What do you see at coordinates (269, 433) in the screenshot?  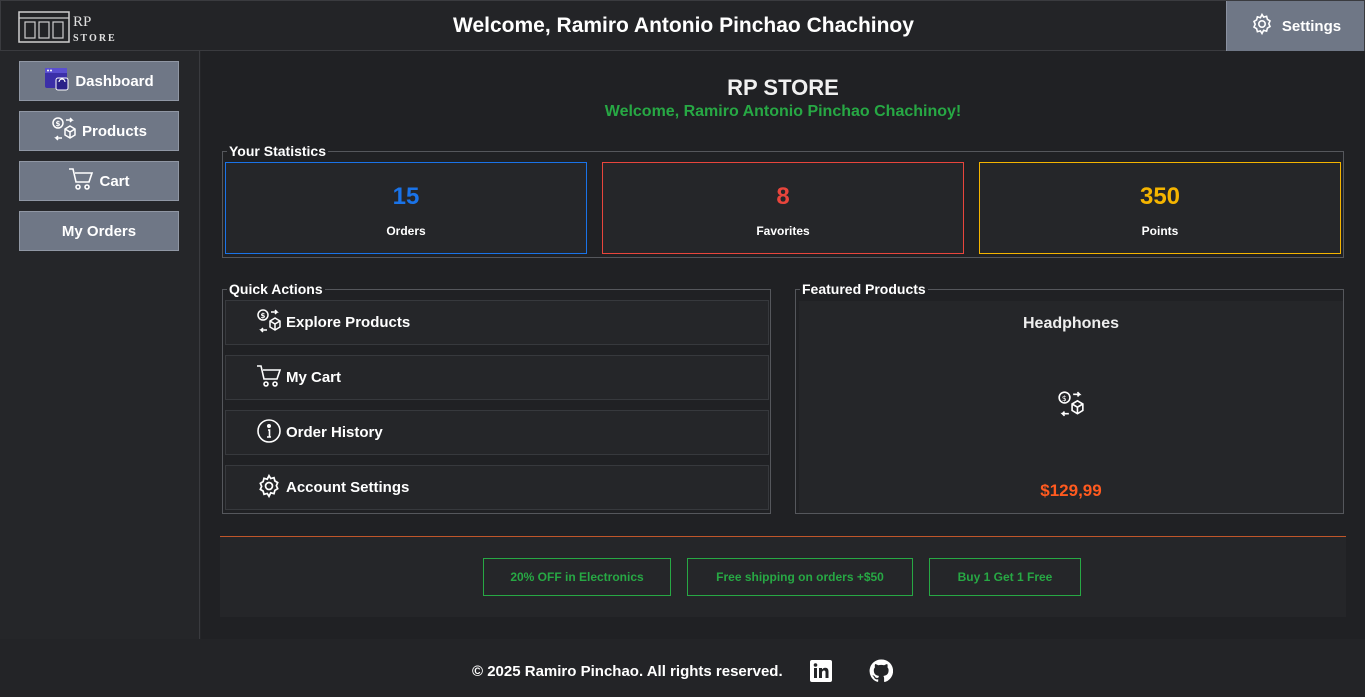 I see `info-icon` at bounding box center [269, 433].